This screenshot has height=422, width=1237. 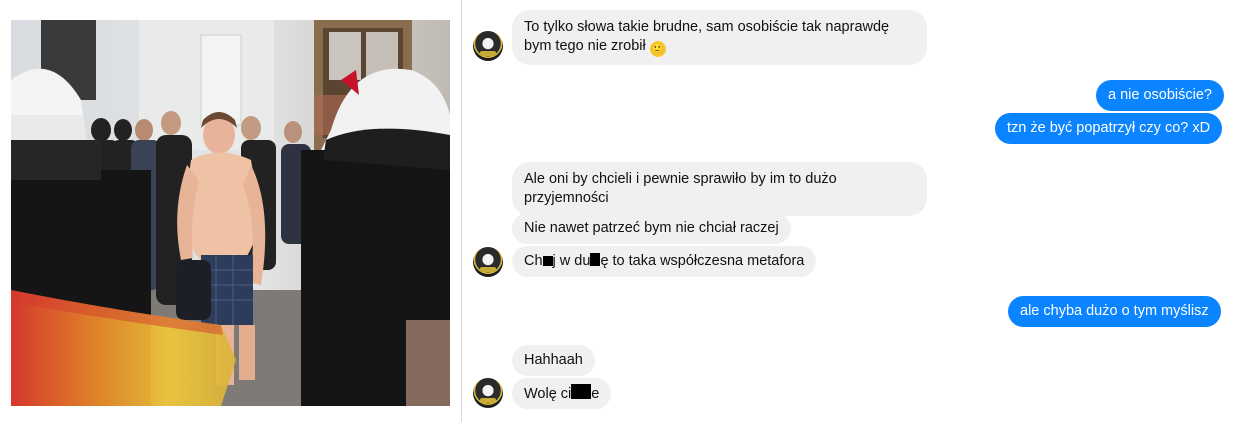 I want to click on message-incoming: Wolę ci e, so click(x=562, y=393).